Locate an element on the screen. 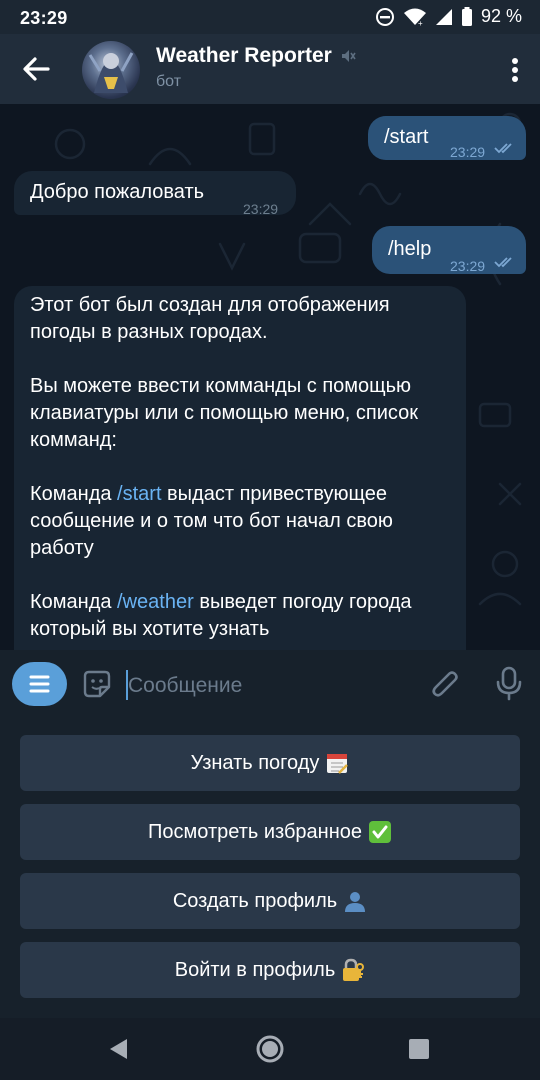  bot-name: Weather Reporter is located at coordinates (244, 55).